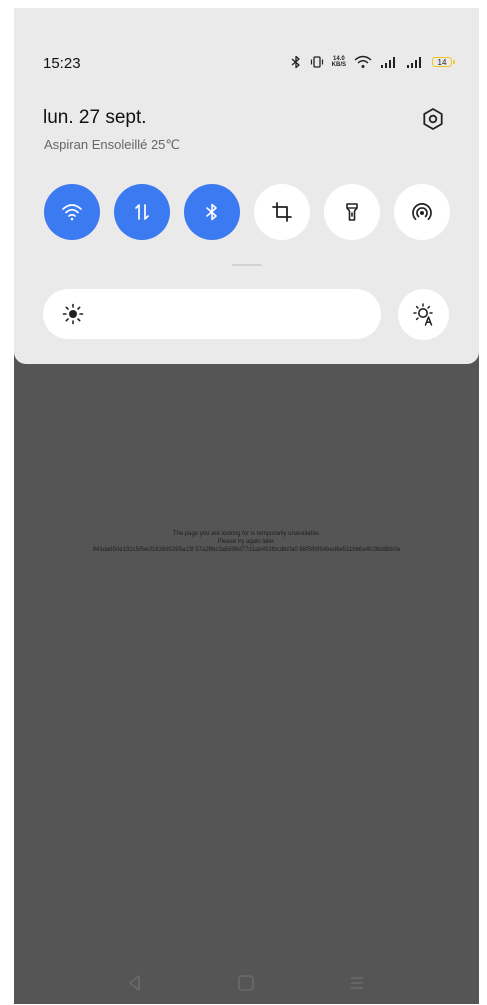 Image resolution: width=487 pixels, height=1005 pixels. I want to click on network-speed-unit: KB/S, so click(338, 65).